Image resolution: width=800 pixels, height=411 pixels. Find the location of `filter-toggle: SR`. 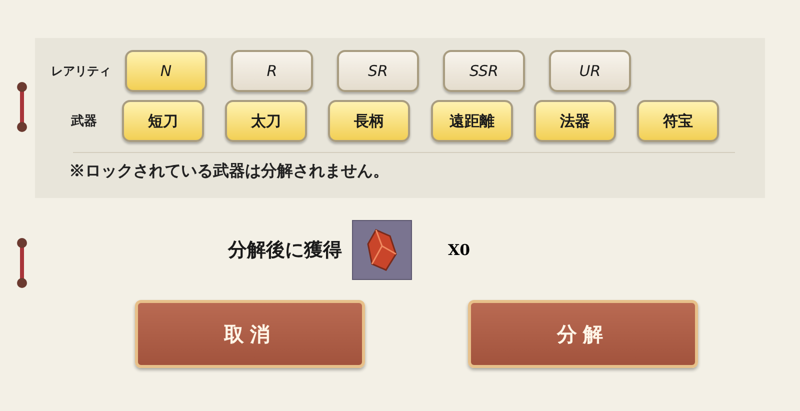

filter-toggle: SR is located at coordinates (378, 71).